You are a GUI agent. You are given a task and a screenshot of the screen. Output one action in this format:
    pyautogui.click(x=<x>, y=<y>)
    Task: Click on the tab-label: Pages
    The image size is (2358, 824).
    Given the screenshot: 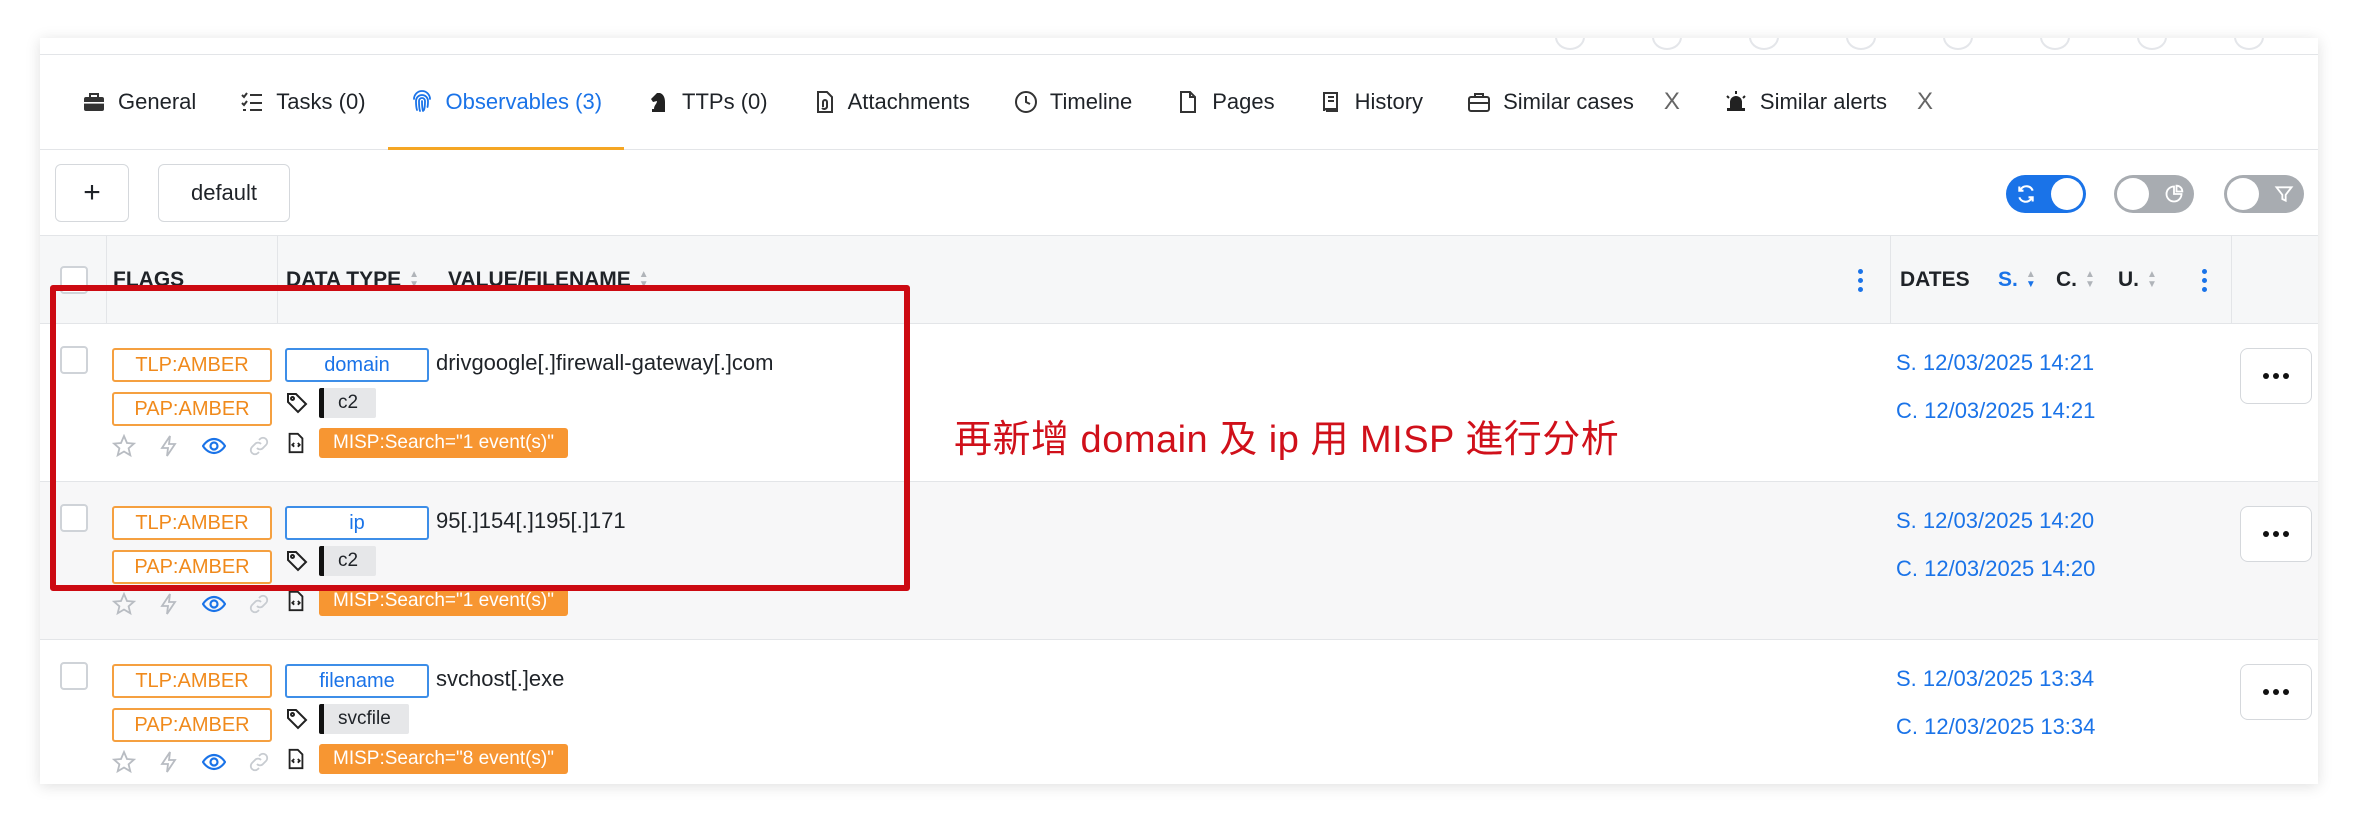 What is the action you would take?
    pyautogui.click(x=1243, y=101)
    